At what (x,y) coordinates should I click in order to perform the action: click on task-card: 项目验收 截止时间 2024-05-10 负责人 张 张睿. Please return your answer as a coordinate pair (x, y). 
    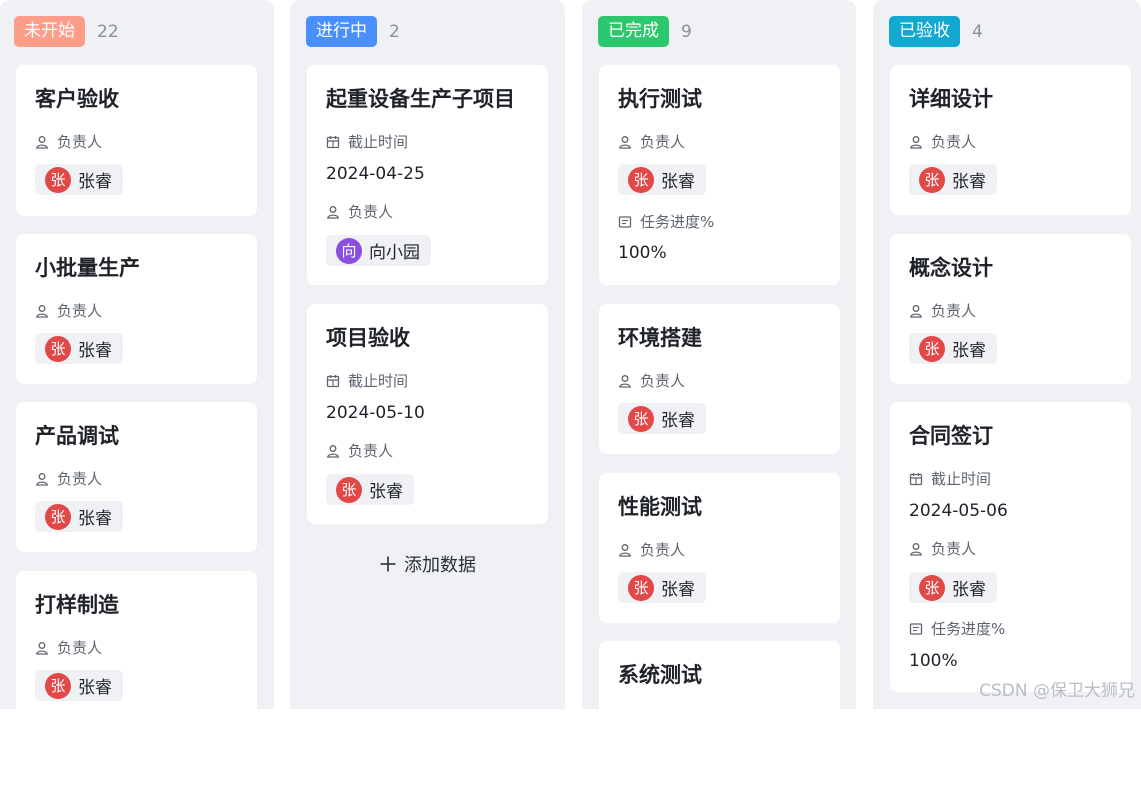
    Looking at the image, I should click on (427, 414).